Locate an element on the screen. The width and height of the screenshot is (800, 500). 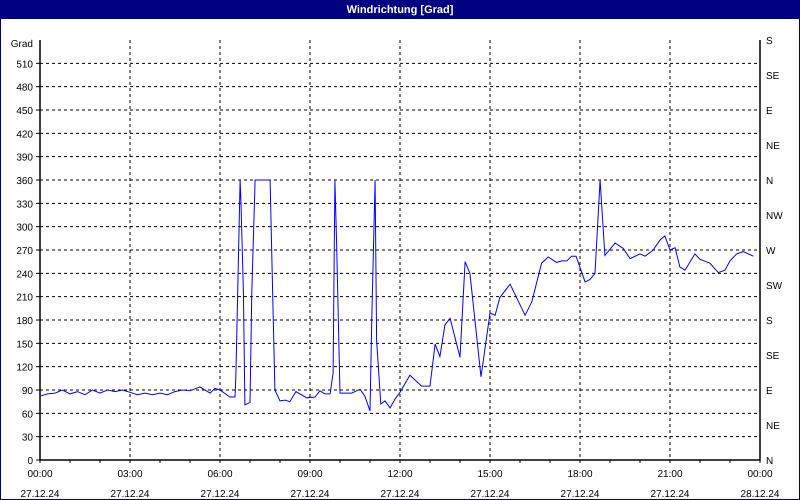
compass-label: W is located at coordinates (771, 251).